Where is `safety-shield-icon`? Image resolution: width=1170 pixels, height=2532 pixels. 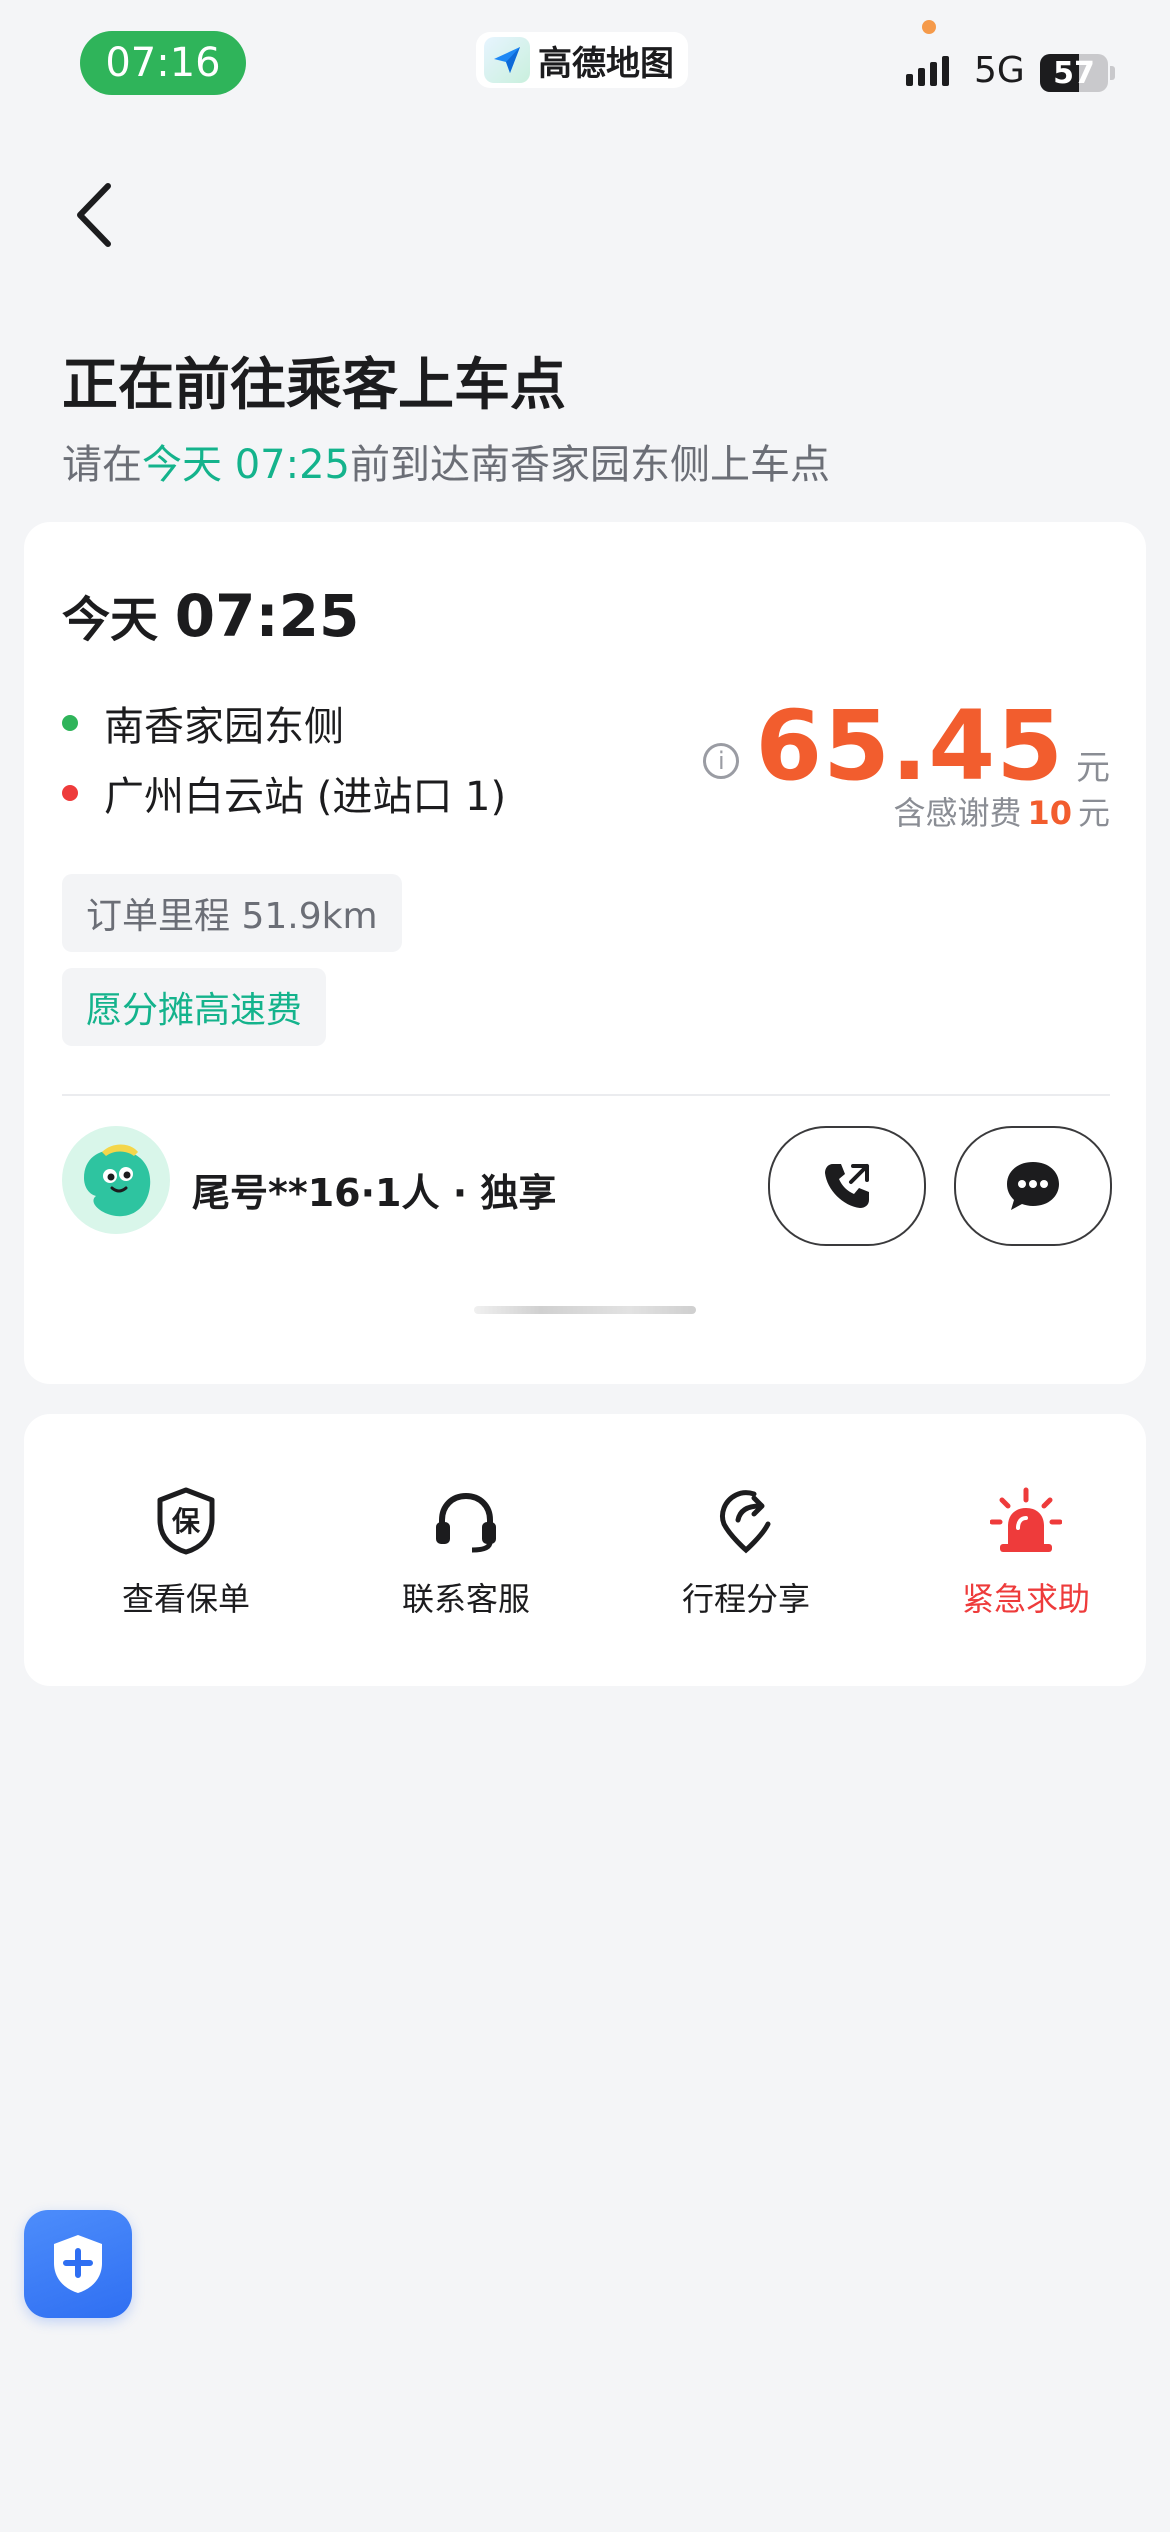
safety-shield-icon is located at coordinates (78, 2264).